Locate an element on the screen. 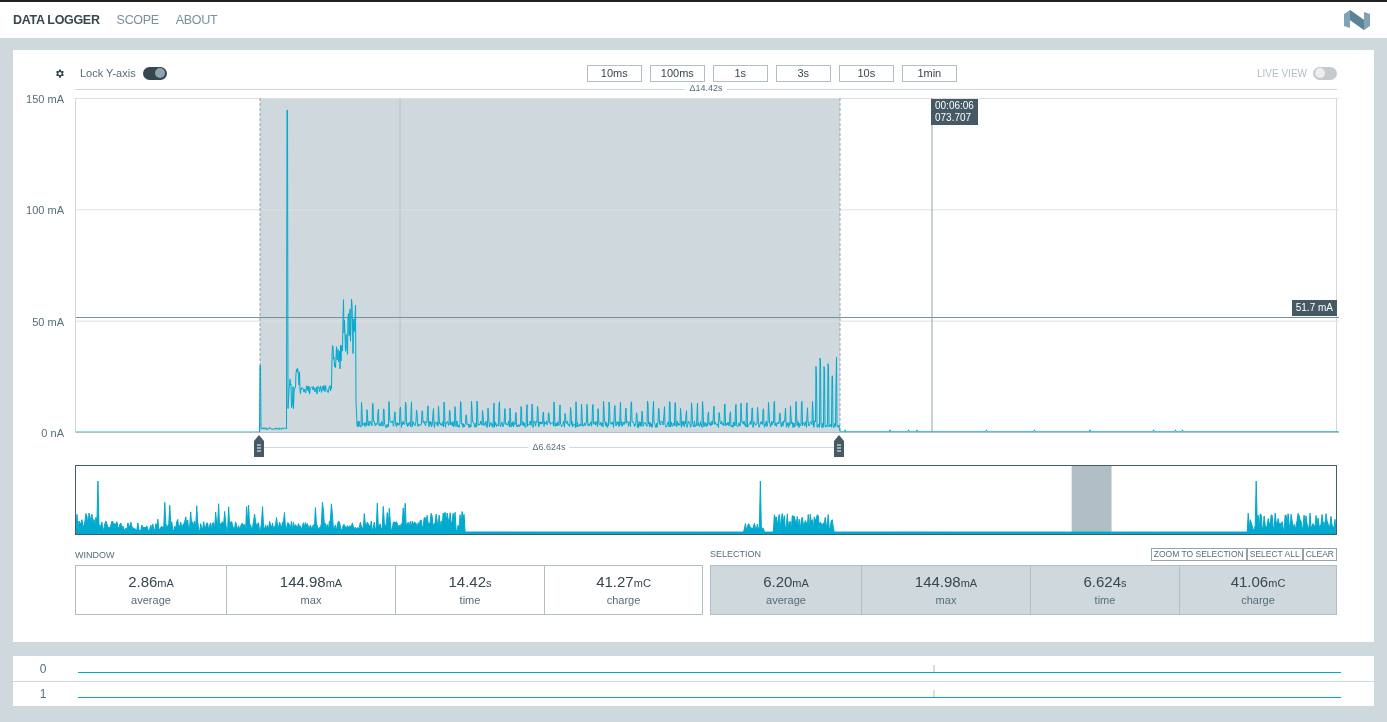  selection-action-button: ZOOM TO SELECTION is located at coordinates (1198, 554).